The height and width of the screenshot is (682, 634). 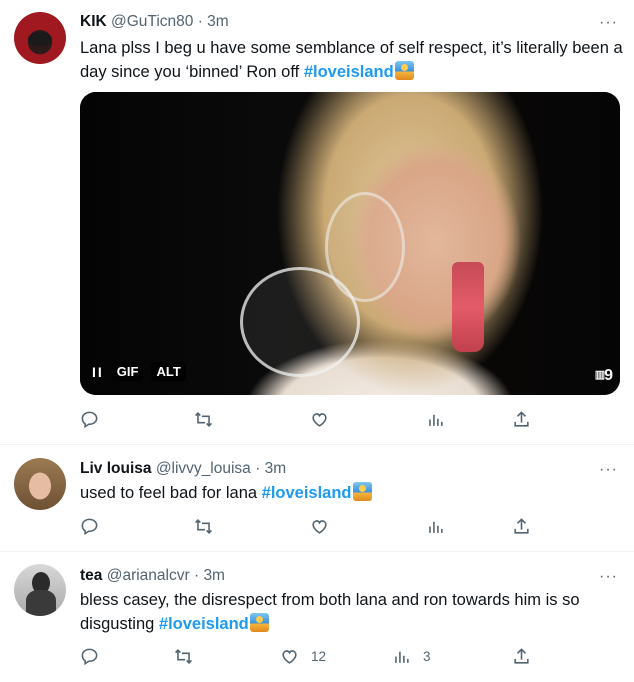 What do you see at coordinates (411, 656) in the screenshot?
I see `views-button: 3` at bounding box center [411, 656].